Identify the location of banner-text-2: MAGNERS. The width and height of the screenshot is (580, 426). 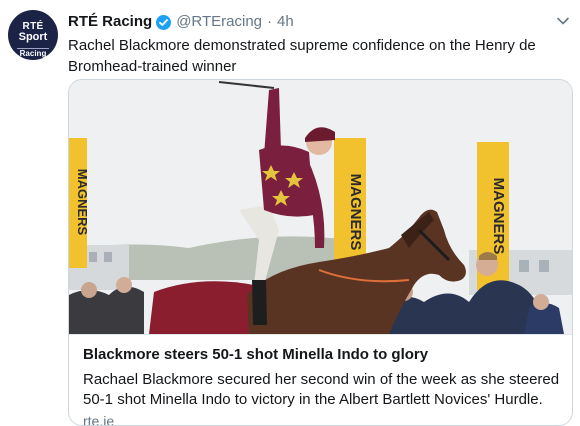
(498, 216).